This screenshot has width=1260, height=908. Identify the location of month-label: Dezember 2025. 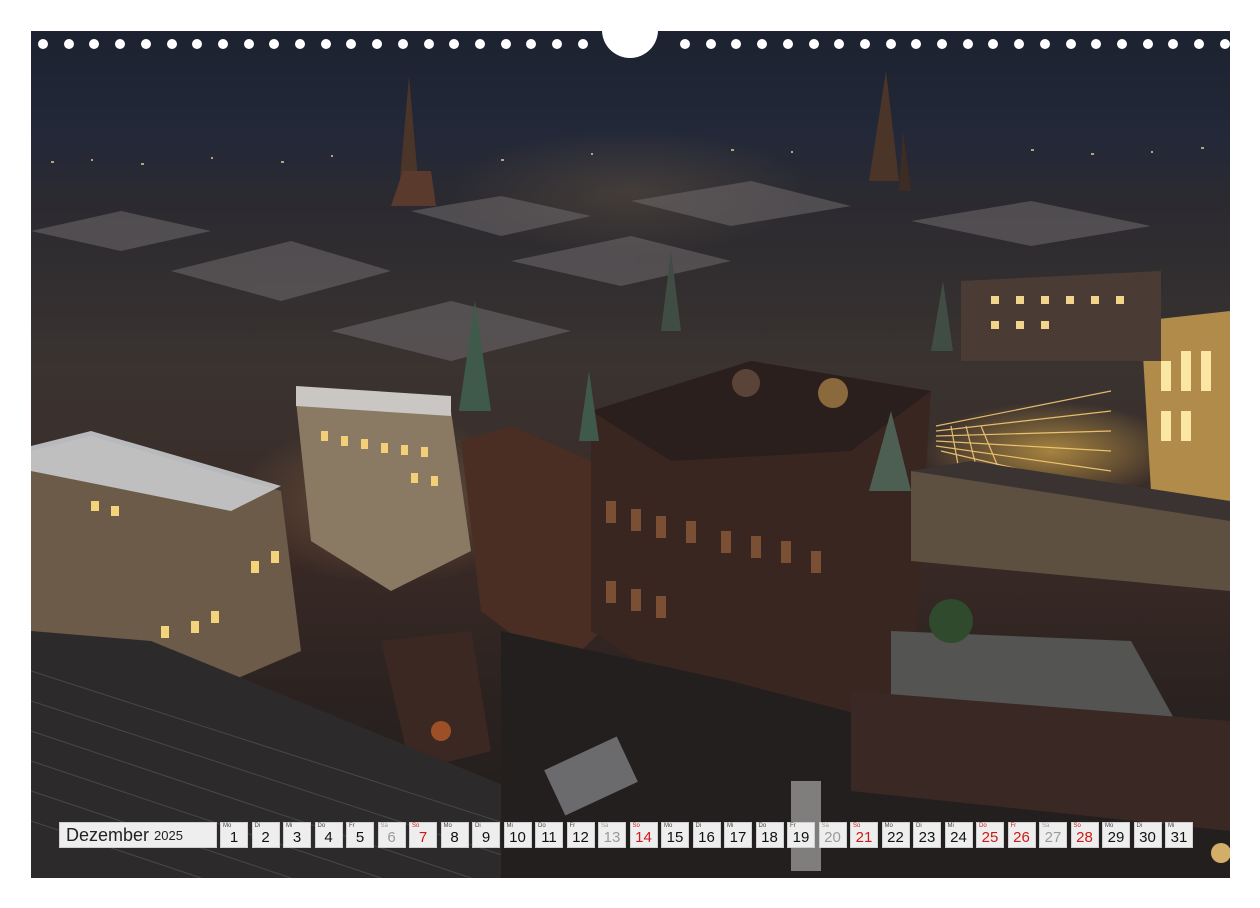
(138, 835).